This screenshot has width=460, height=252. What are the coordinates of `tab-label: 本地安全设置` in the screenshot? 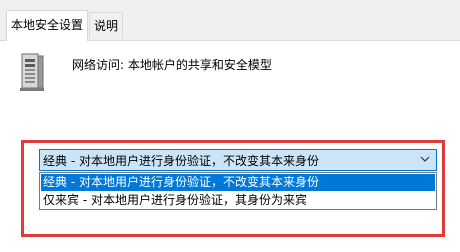 It's located at (47, 25).